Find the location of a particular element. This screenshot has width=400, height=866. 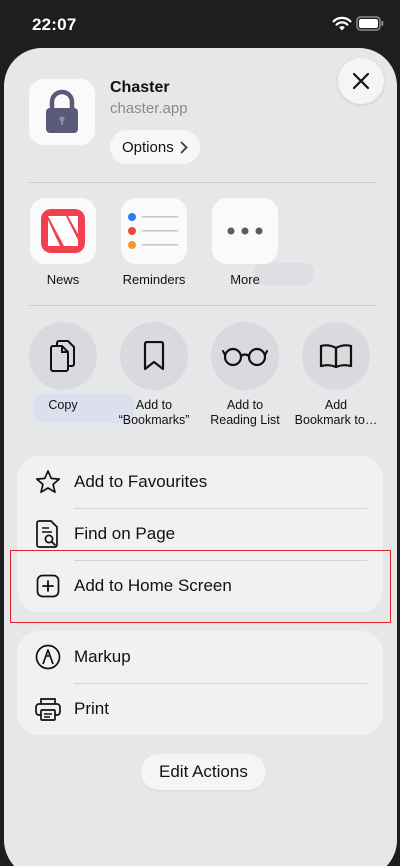

apps-row: News Reminders More is located at coordinates (200, 245).